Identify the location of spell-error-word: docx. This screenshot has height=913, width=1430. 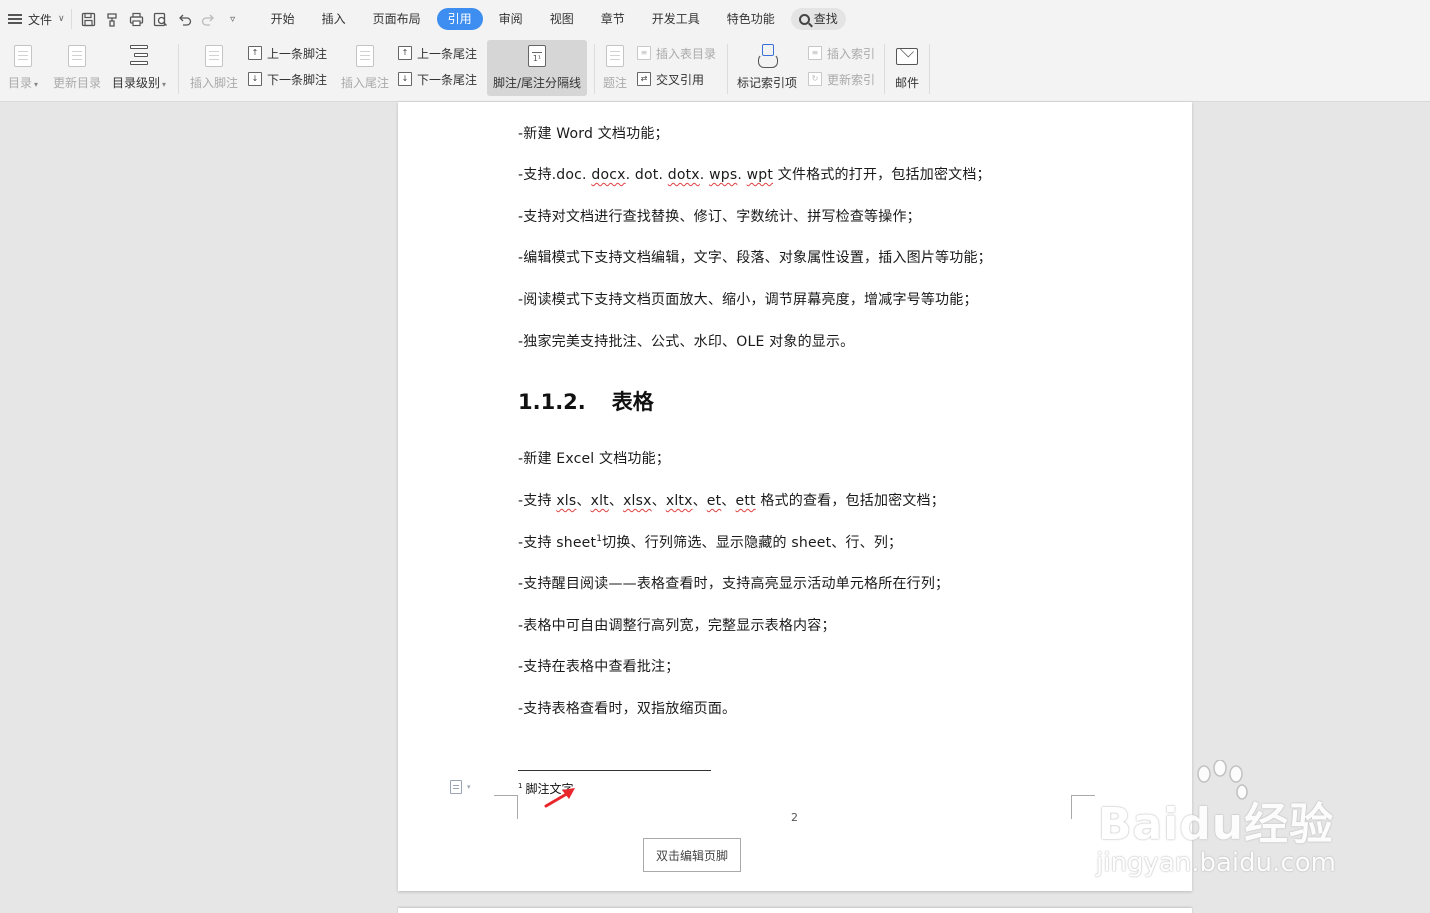
(608, 175).